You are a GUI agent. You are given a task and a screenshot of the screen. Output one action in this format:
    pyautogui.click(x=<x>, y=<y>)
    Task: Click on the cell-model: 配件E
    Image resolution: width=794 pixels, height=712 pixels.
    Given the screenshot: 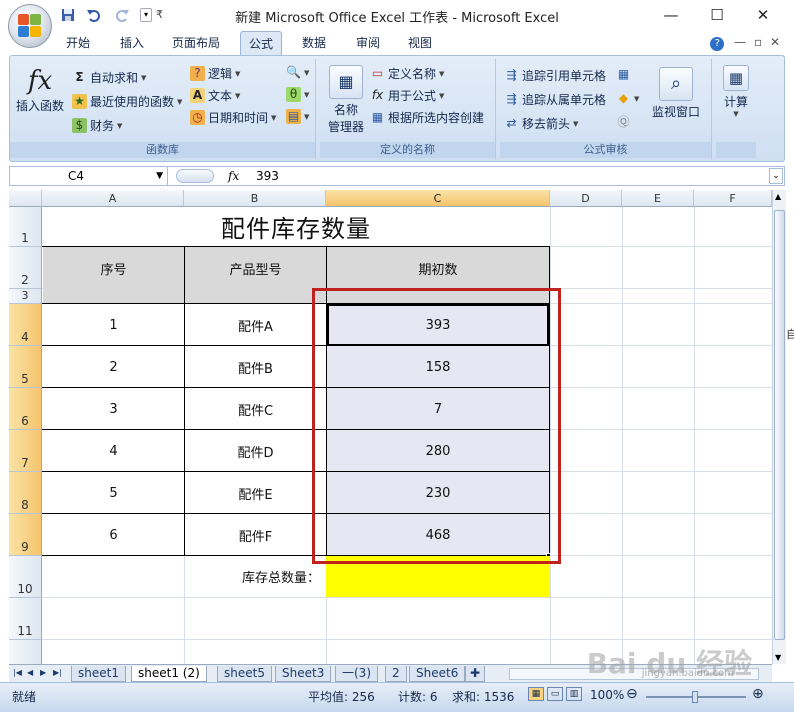 What is the action you would take?
    pyautogui.click(x=255, y=493)
    